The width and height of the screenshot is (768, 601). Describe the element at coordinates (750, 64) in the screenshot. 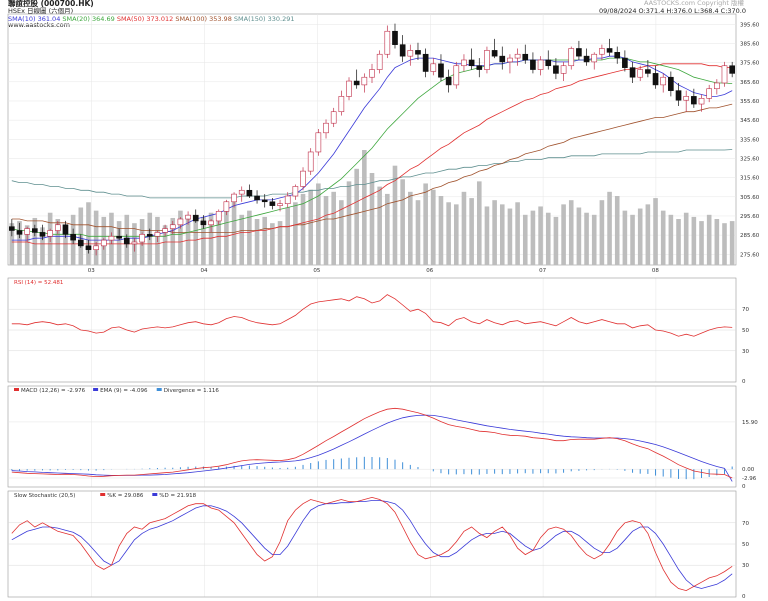

I see `y-tick-label: 375.60` at that location.